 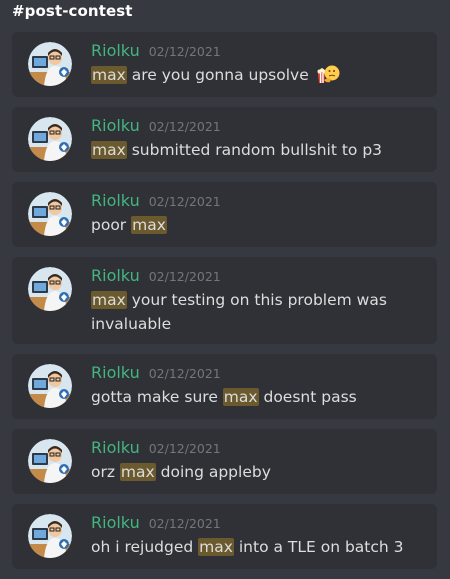 I want to click on channel-name: #post-contest, so click(x=72, y=11).